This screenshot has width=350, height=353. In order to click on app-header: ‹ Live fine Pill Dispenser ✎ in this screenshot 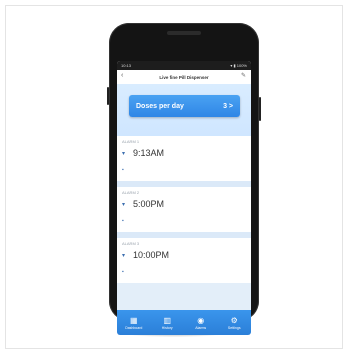, I will do `click(184, 77)`.